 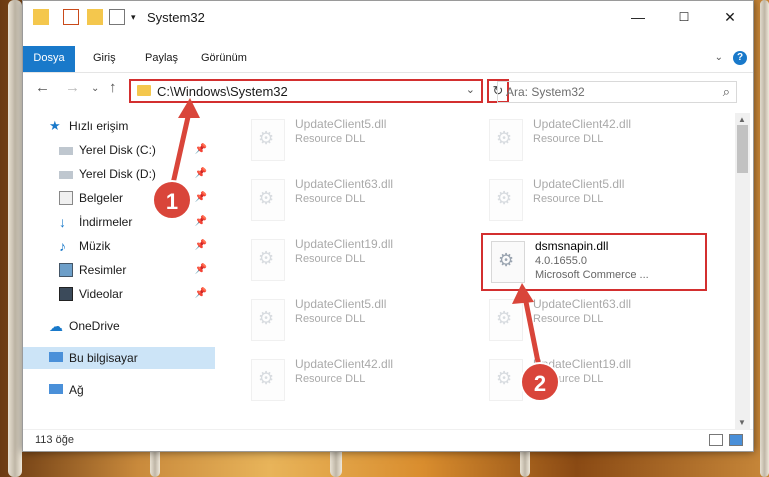 I want to click on network-icon, so click(x=56, y=389).